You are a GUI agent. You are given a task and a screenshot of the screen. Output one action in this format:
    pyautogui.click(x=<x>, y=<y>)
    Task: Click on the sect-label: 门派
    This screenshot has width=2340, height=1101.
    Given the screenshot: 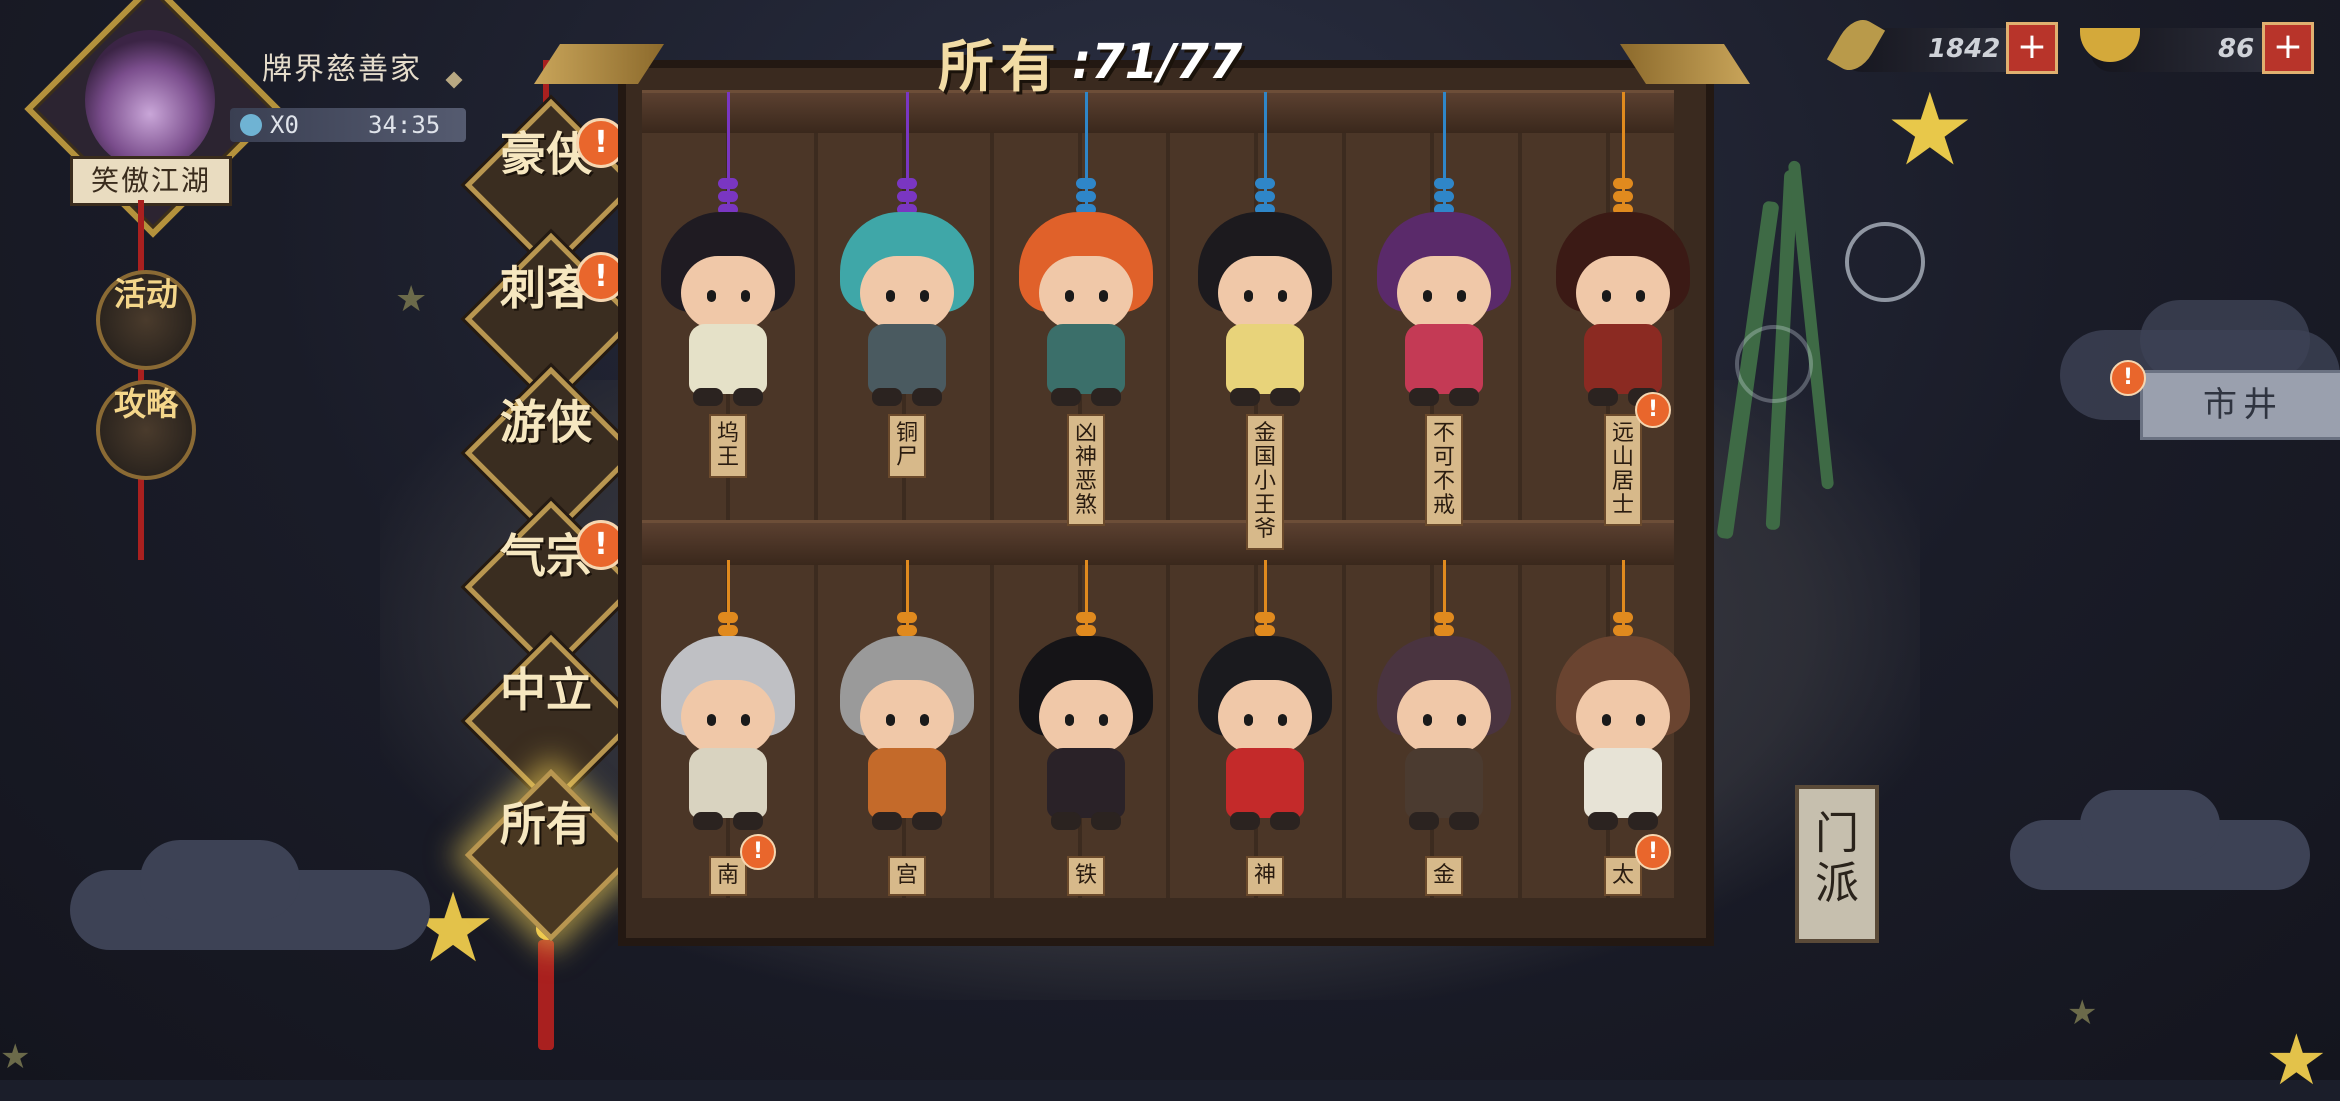 What is the action you would take?
    pyautogui.click(x=1837, y=858)
    